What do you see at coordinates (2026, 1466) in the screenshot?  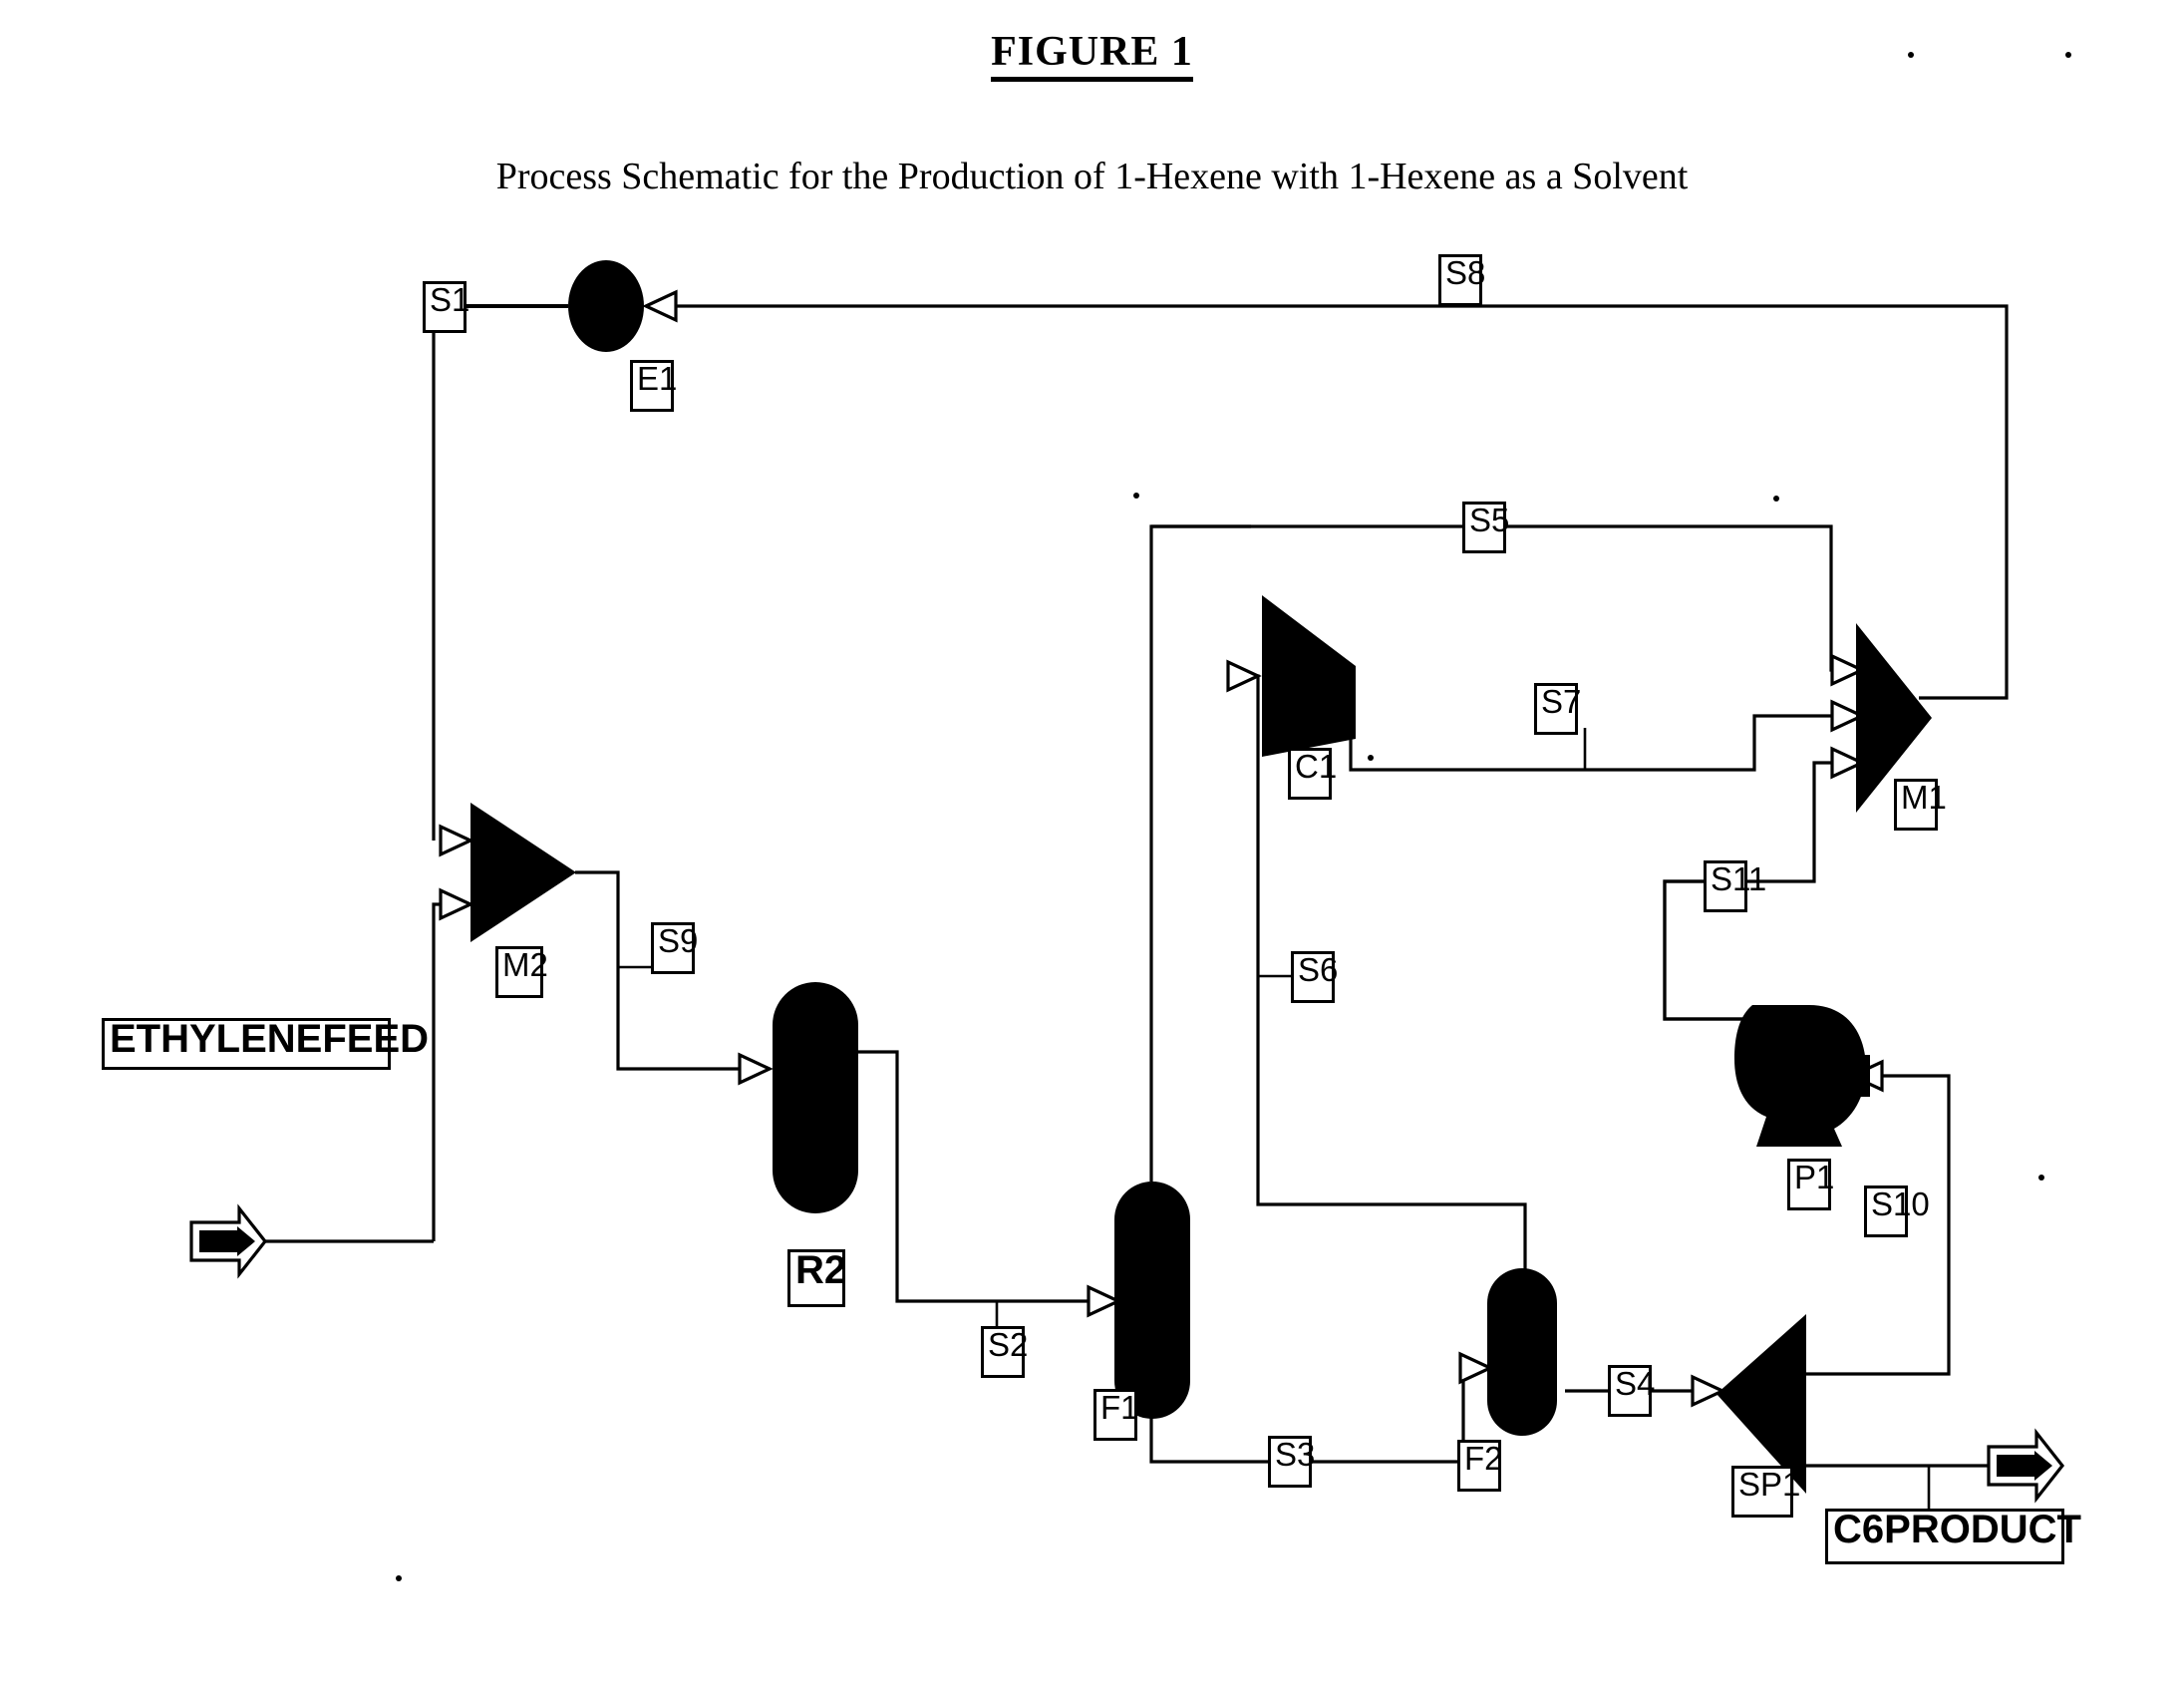 I see `product-arrow-c6` at bounding box center [2026, 1466].